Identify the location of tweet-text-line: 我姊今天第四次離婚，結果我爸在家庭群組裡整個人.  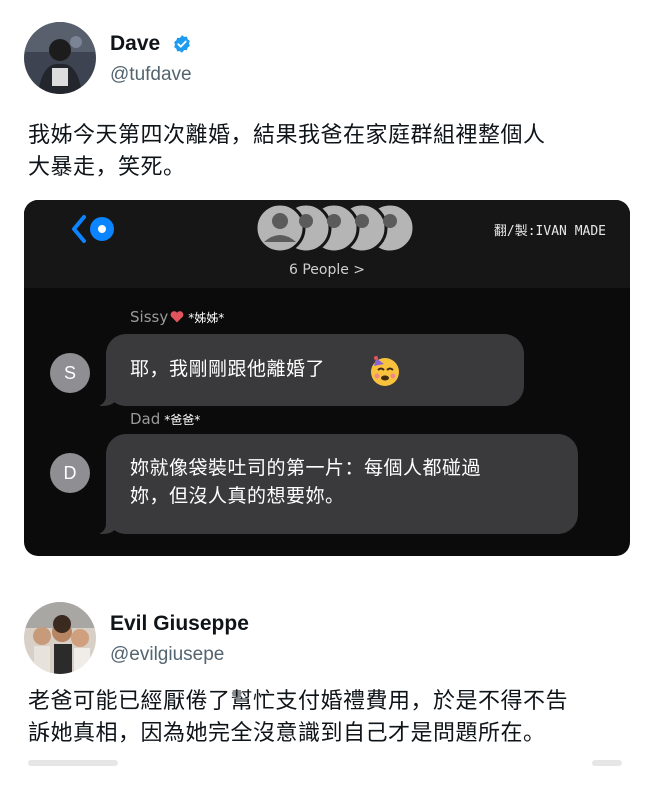
(287, 135).